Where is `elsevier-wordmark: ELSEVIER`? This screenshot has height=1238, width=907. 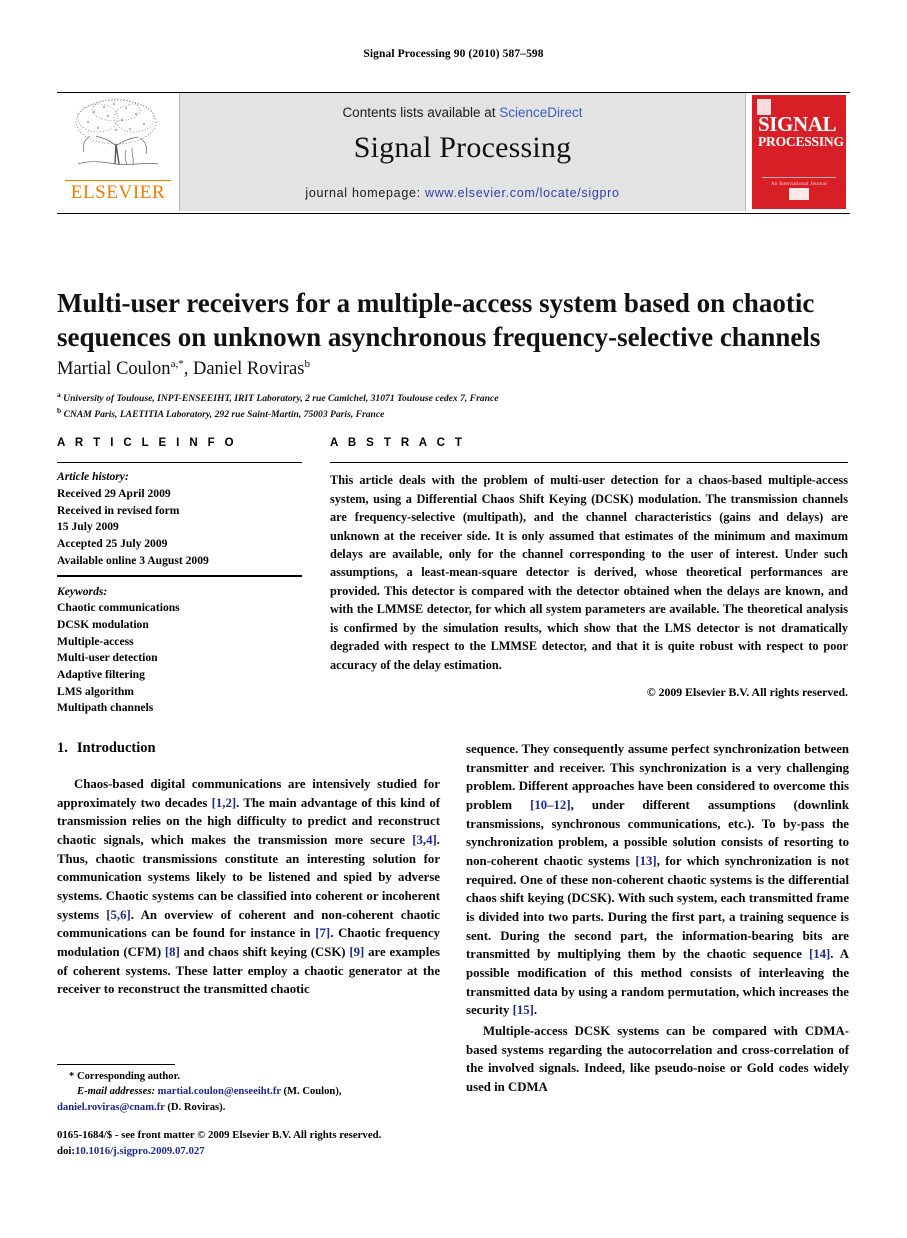 elsevier-wordmark: ELSEVIER is located at coordinates (118, 192).